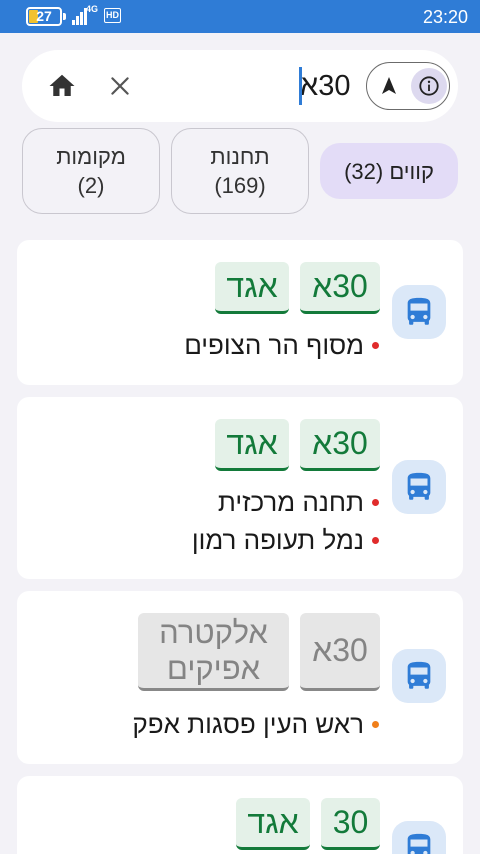 Image resolution: width=480 pixels, height=854 pixels. I want to click on destination-stop: מסוף הר הצופים, so click(281, 345).